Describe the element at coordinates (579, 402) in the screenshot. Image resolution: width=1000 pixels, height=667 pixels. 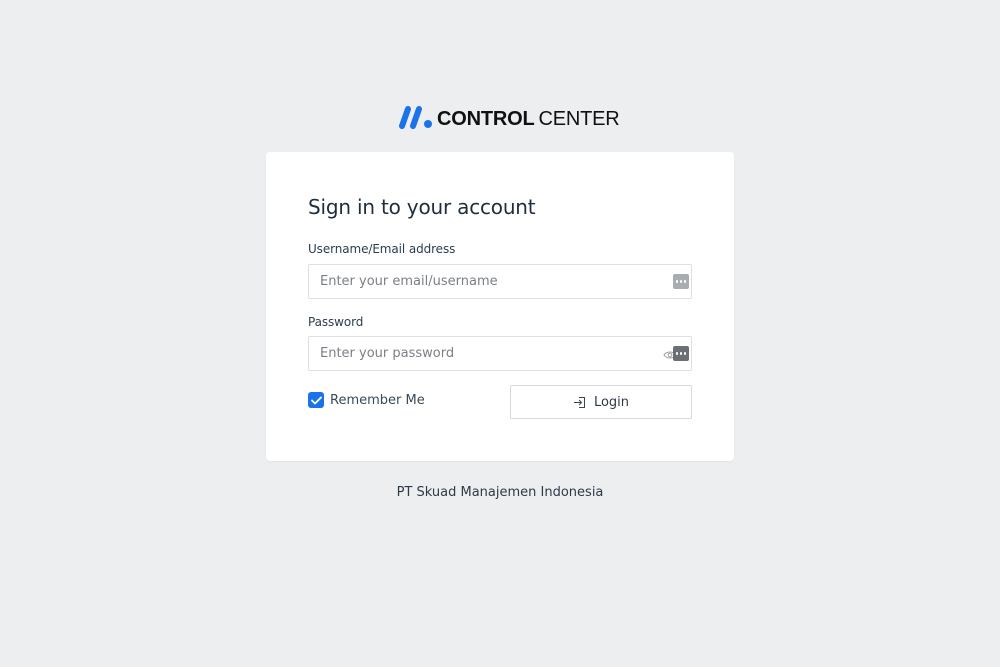
I see `login-icon` at that location.